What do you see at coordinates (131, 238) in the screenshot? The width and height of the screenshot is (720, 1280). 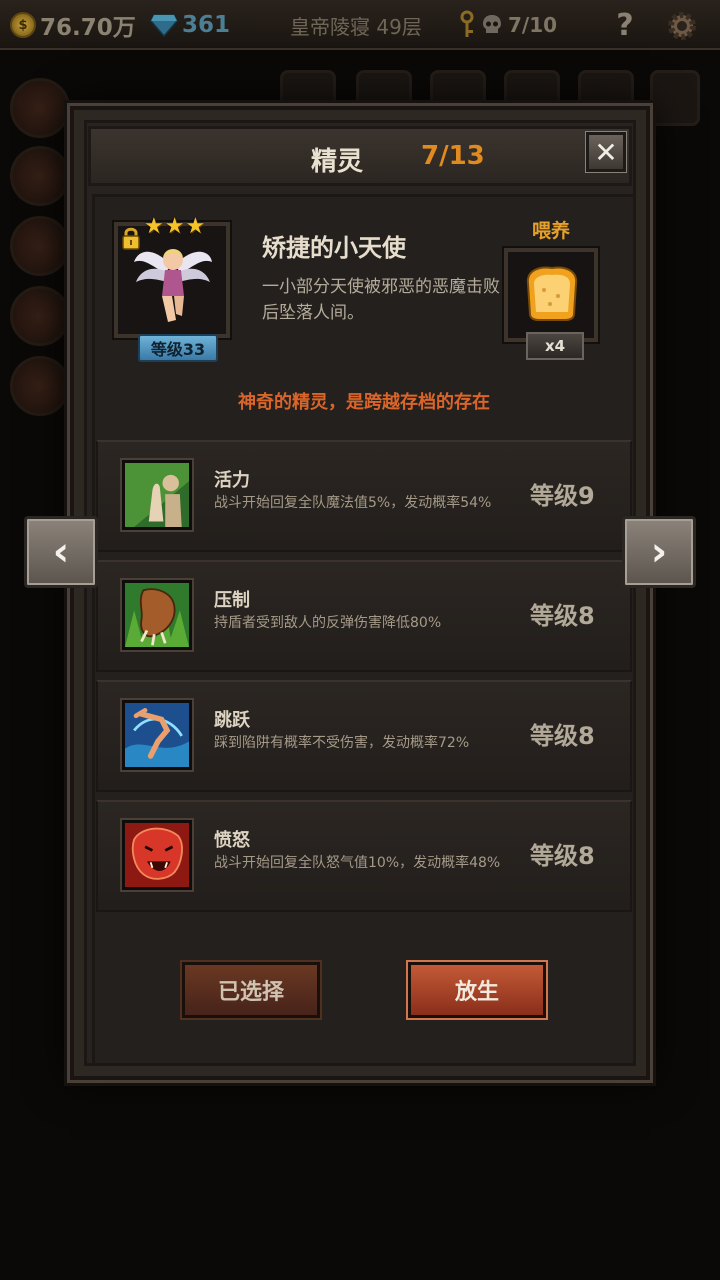 I see `lock-icon` at bounding box center [131, 238].